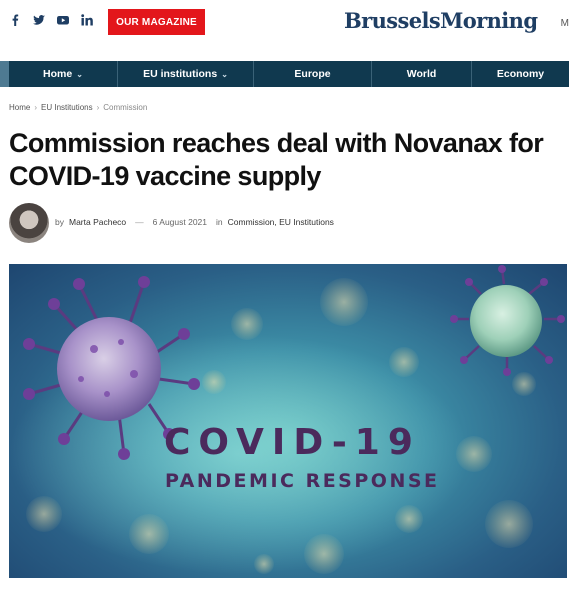 The width and height of the screenshot is (569, 592). Describe the element at coordinates (392, 20) in the screenshot. I see `logo-brussels: Brussels` at that location.